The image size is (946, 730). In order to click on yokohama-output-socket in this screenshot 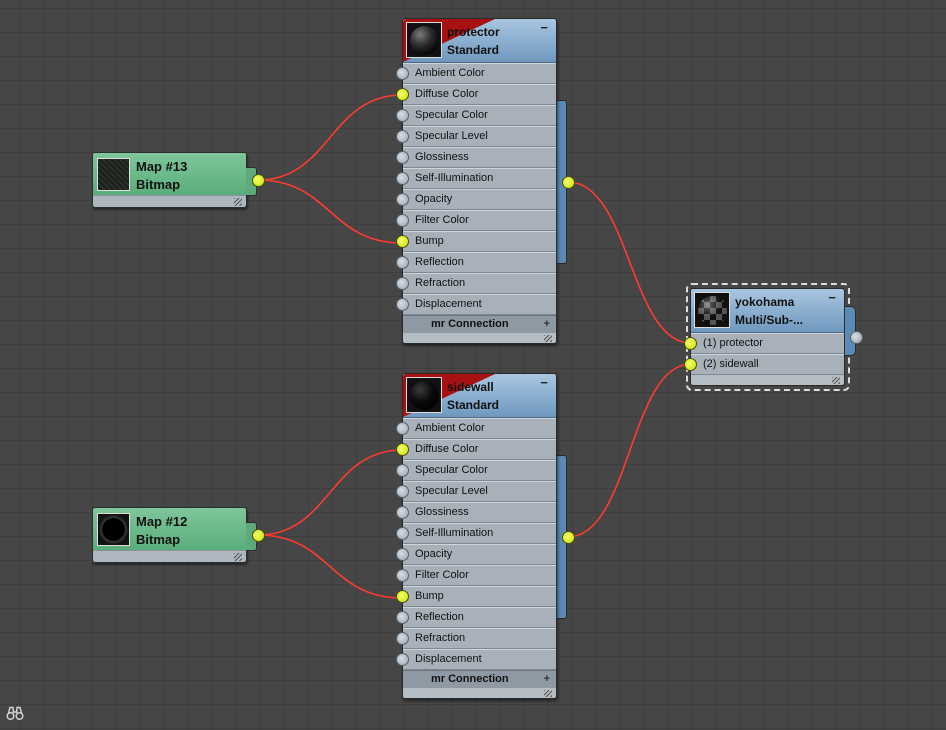, I will do `click(856, 337)`.